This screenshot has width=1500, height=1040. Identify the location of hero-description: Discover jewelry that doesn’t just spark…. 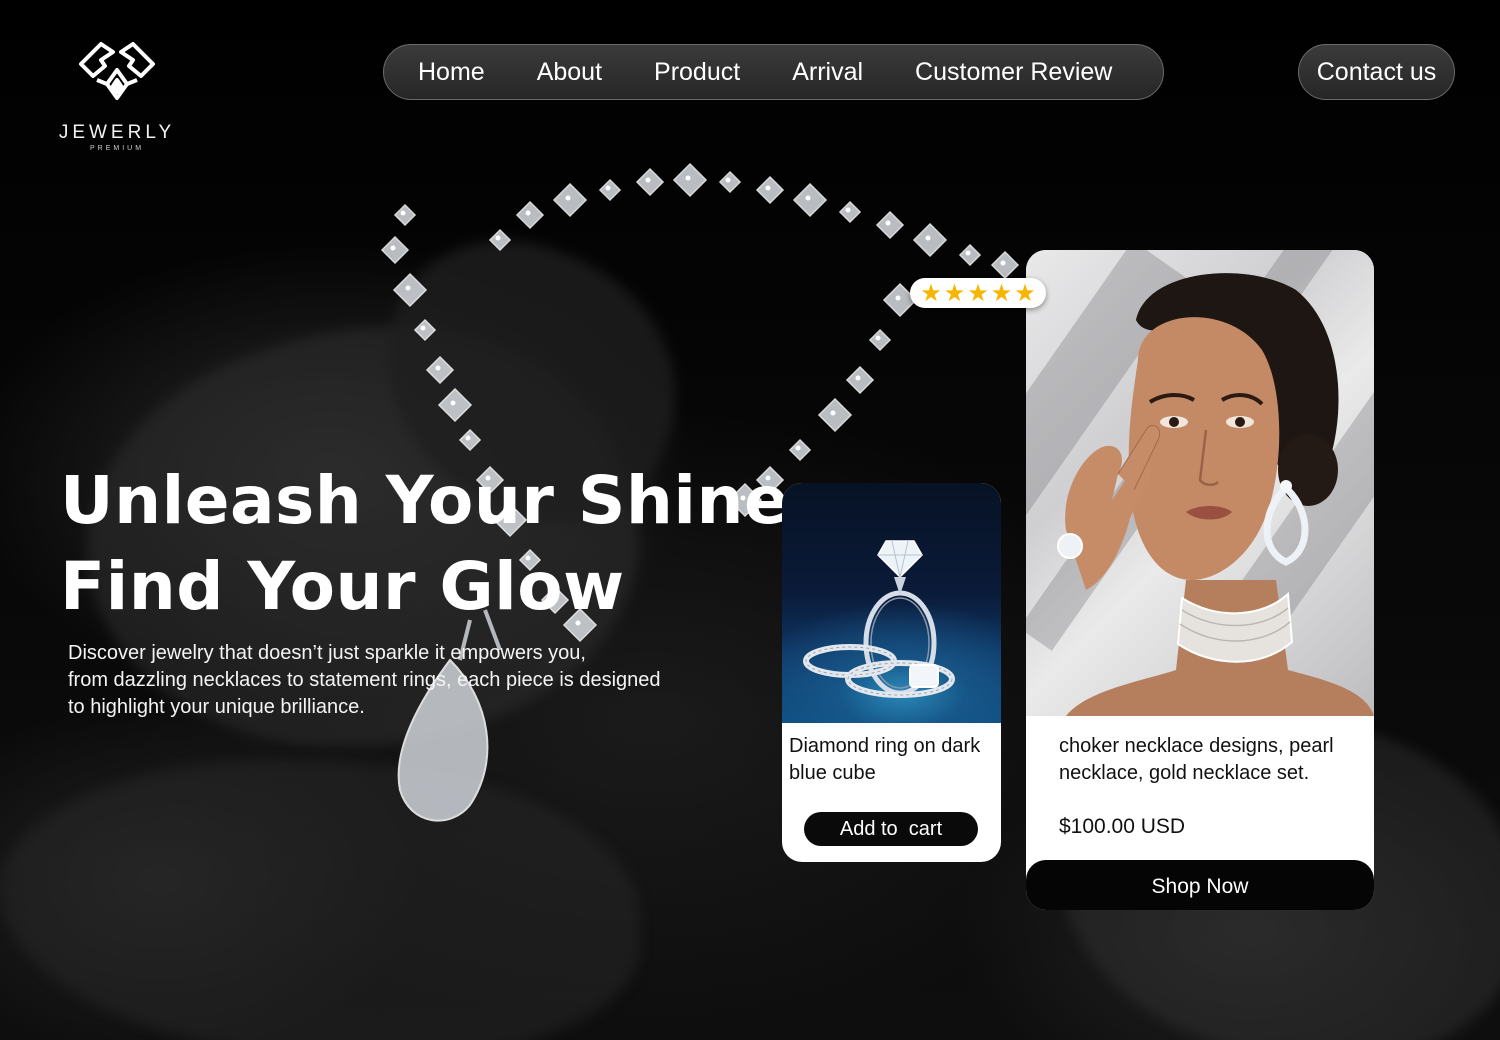
(388, 680).